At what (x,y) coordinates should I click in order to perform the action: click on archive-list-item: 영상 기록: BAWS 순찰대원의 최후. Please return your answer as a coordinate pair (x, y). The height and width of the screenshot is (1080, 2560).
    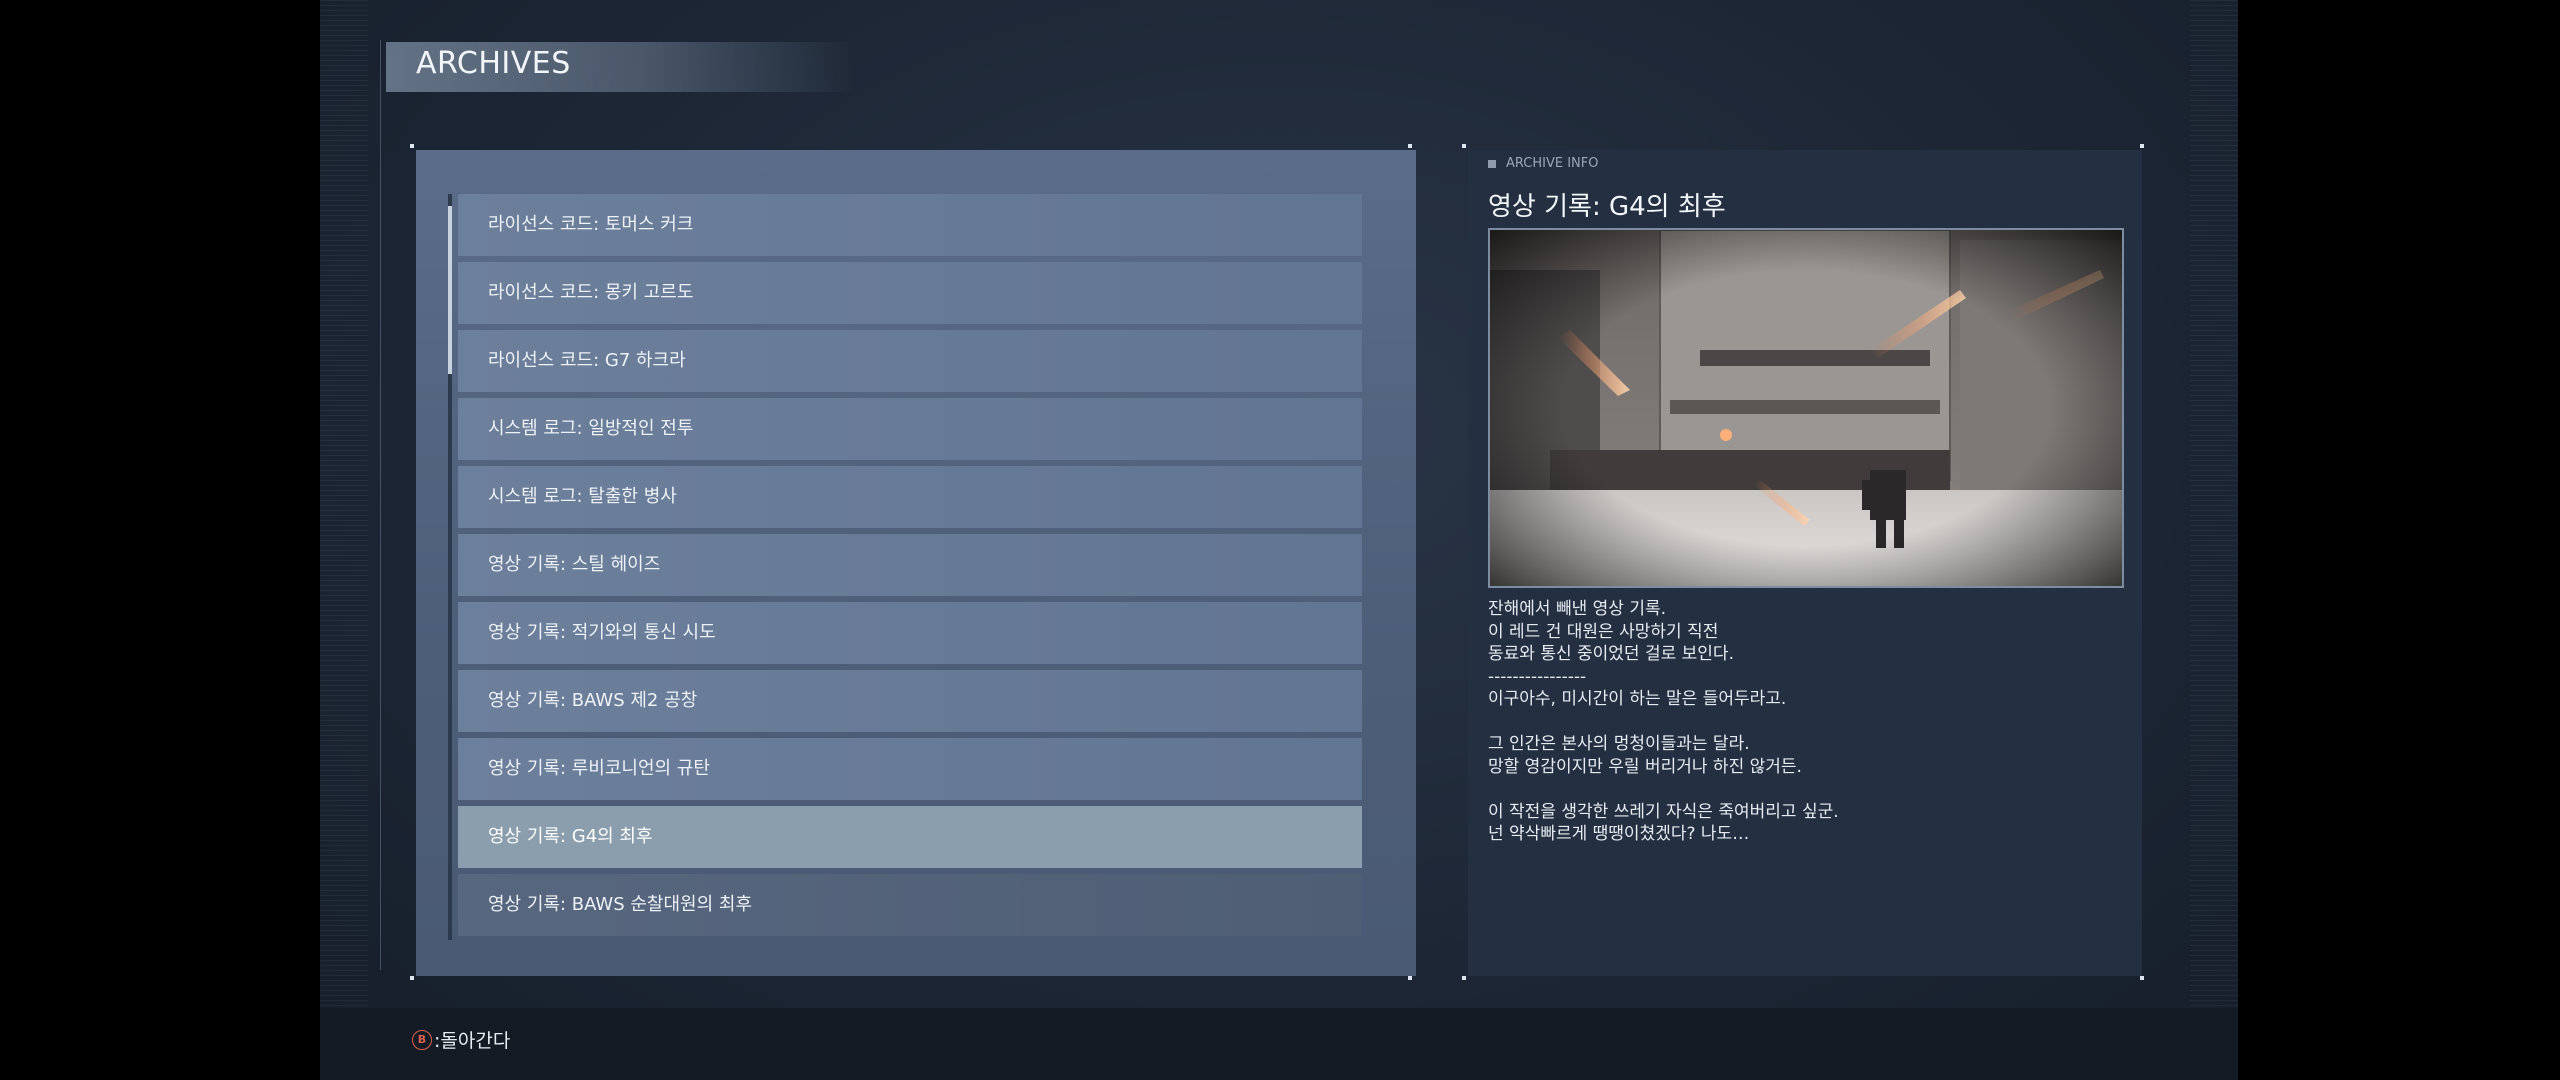
    Looking at the image, I should click on (910, 905).